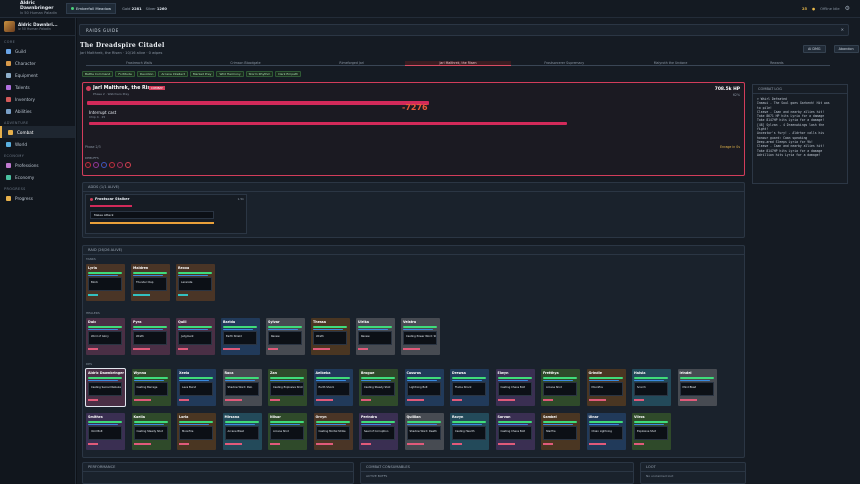  Describe the element at coordinates (150, 282) in the screenshot. I see `raid-member-card: Maldren Thunder Clap` at that location.